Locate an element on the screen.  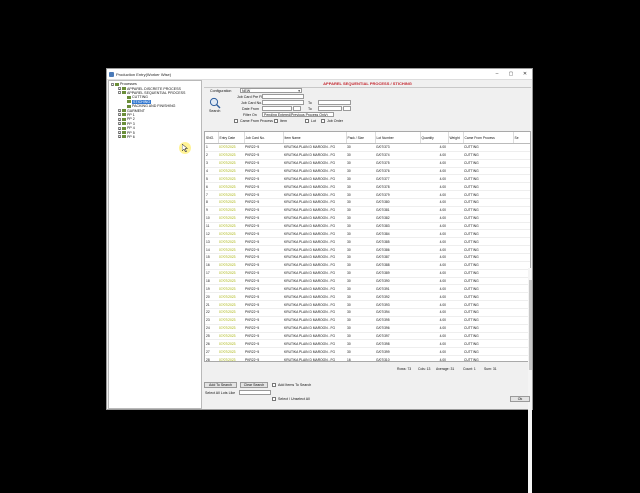
tree-item: + PP 1 is located at coordinates (126, 115).